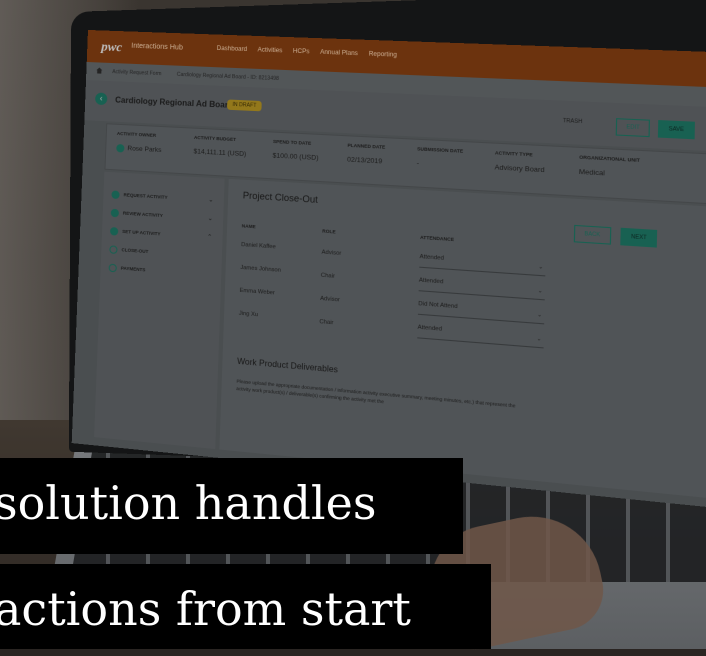  What do you see at coordinates (245, 606) in the screenshot?
I see `caption-line-2: actions from start` at bounding box center [245, 606].